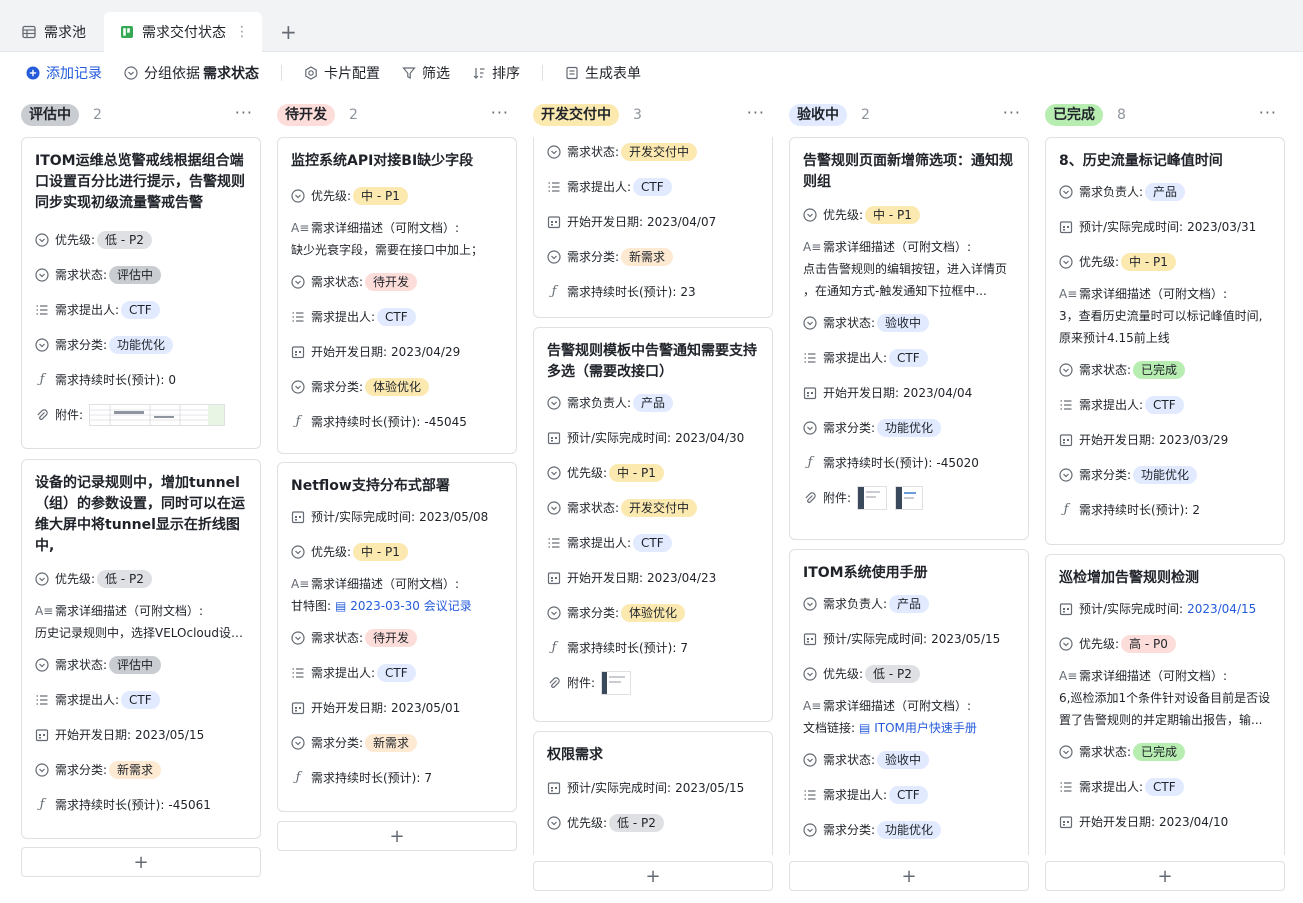  Describe the element at coordinates (908, 171) in the screenshot. I see `card-title: 告警规则页面新增筛选项：通知规则组` at that location.